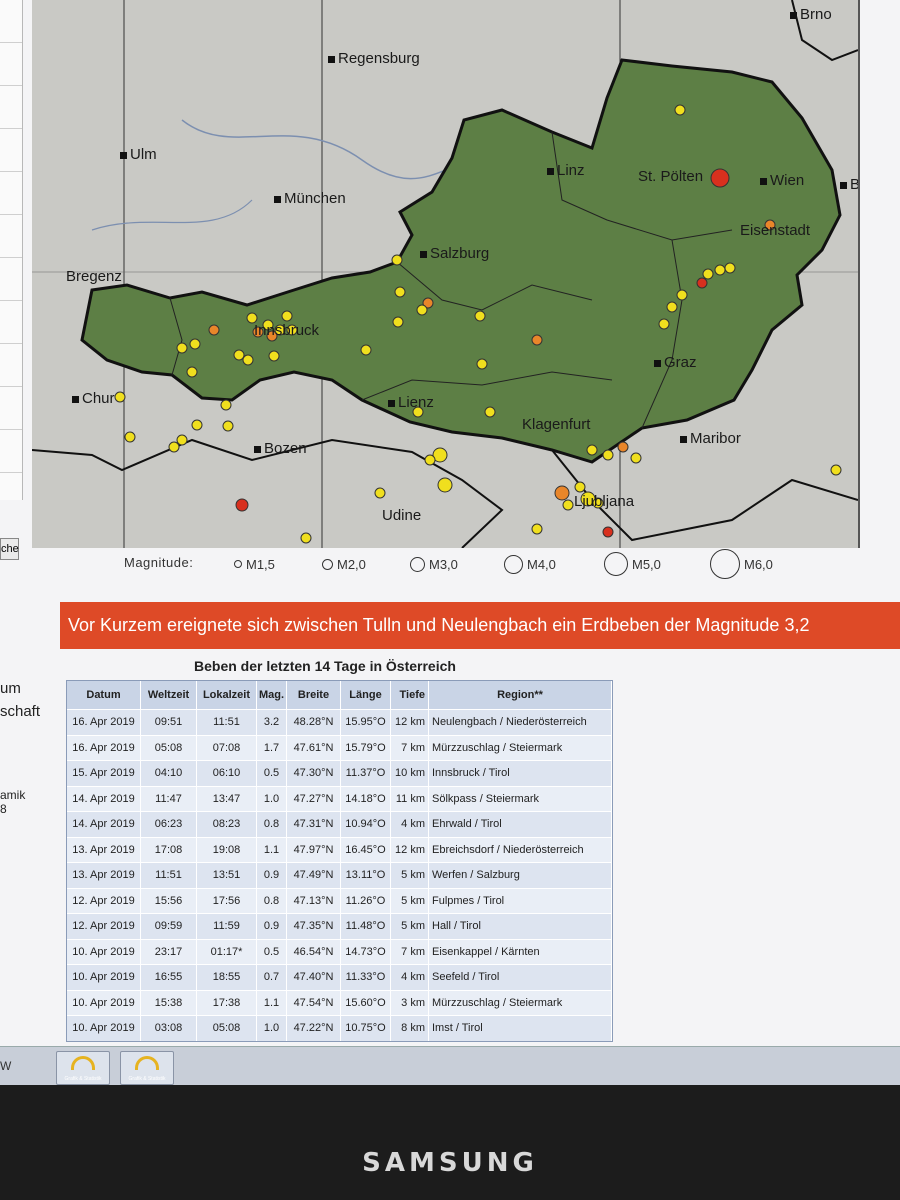  I want to click on cell-weltzeit: 15:56, so click(169, 900).